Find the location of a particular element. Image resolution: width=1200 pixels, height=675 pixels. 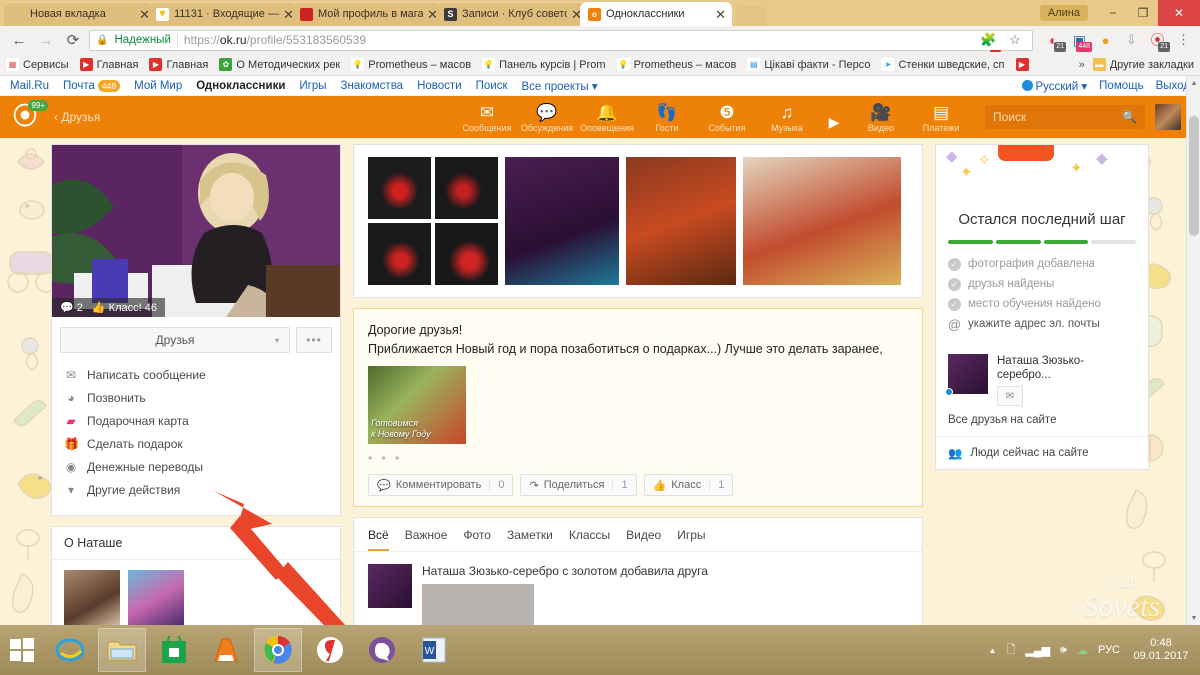

friends-dropdown-button: Друзья ▾ is located at coordinates (175, 340).